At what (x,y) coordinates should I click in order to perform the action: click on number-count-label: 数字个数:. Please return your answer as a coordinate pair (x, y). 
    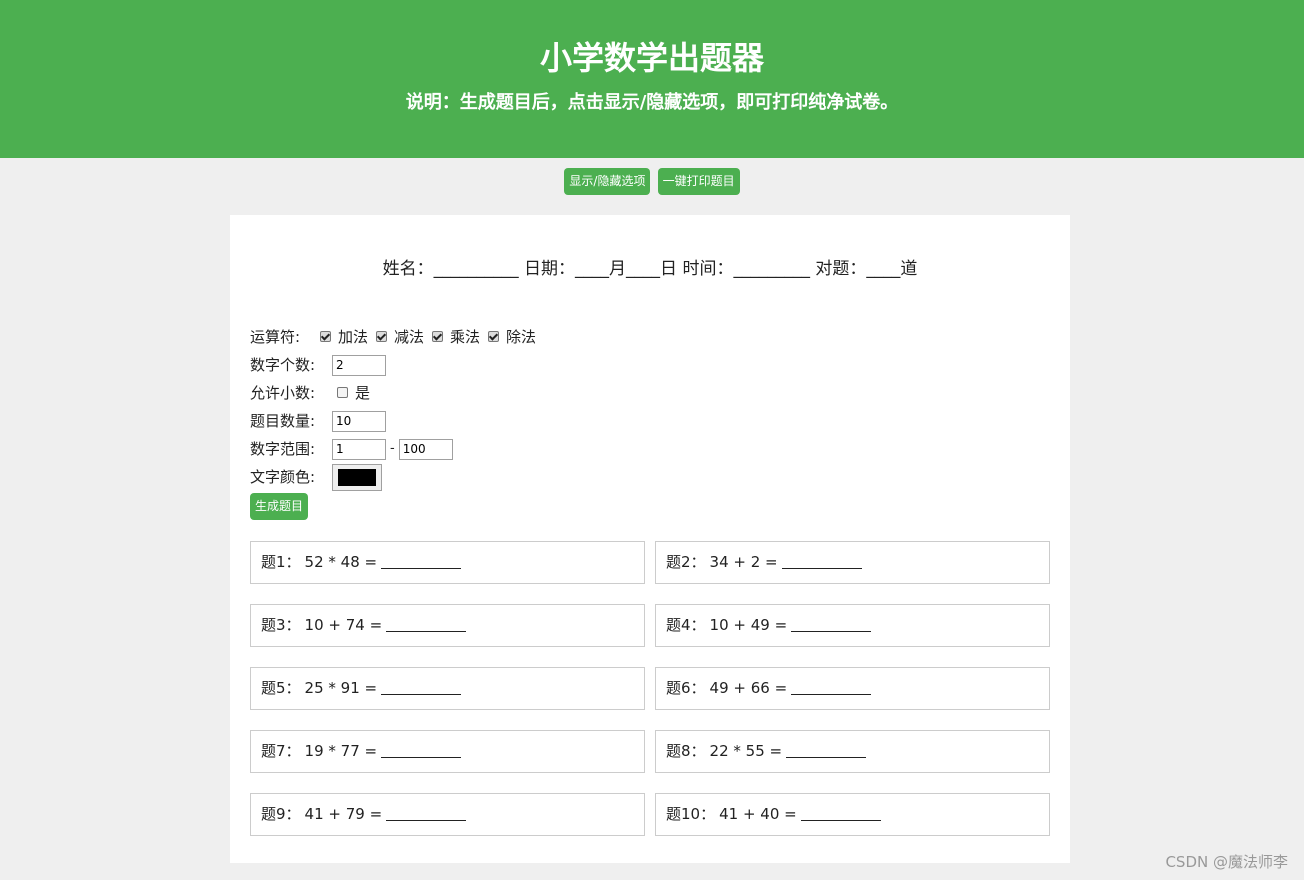
    Looking at the image, I should click on (283, 365).